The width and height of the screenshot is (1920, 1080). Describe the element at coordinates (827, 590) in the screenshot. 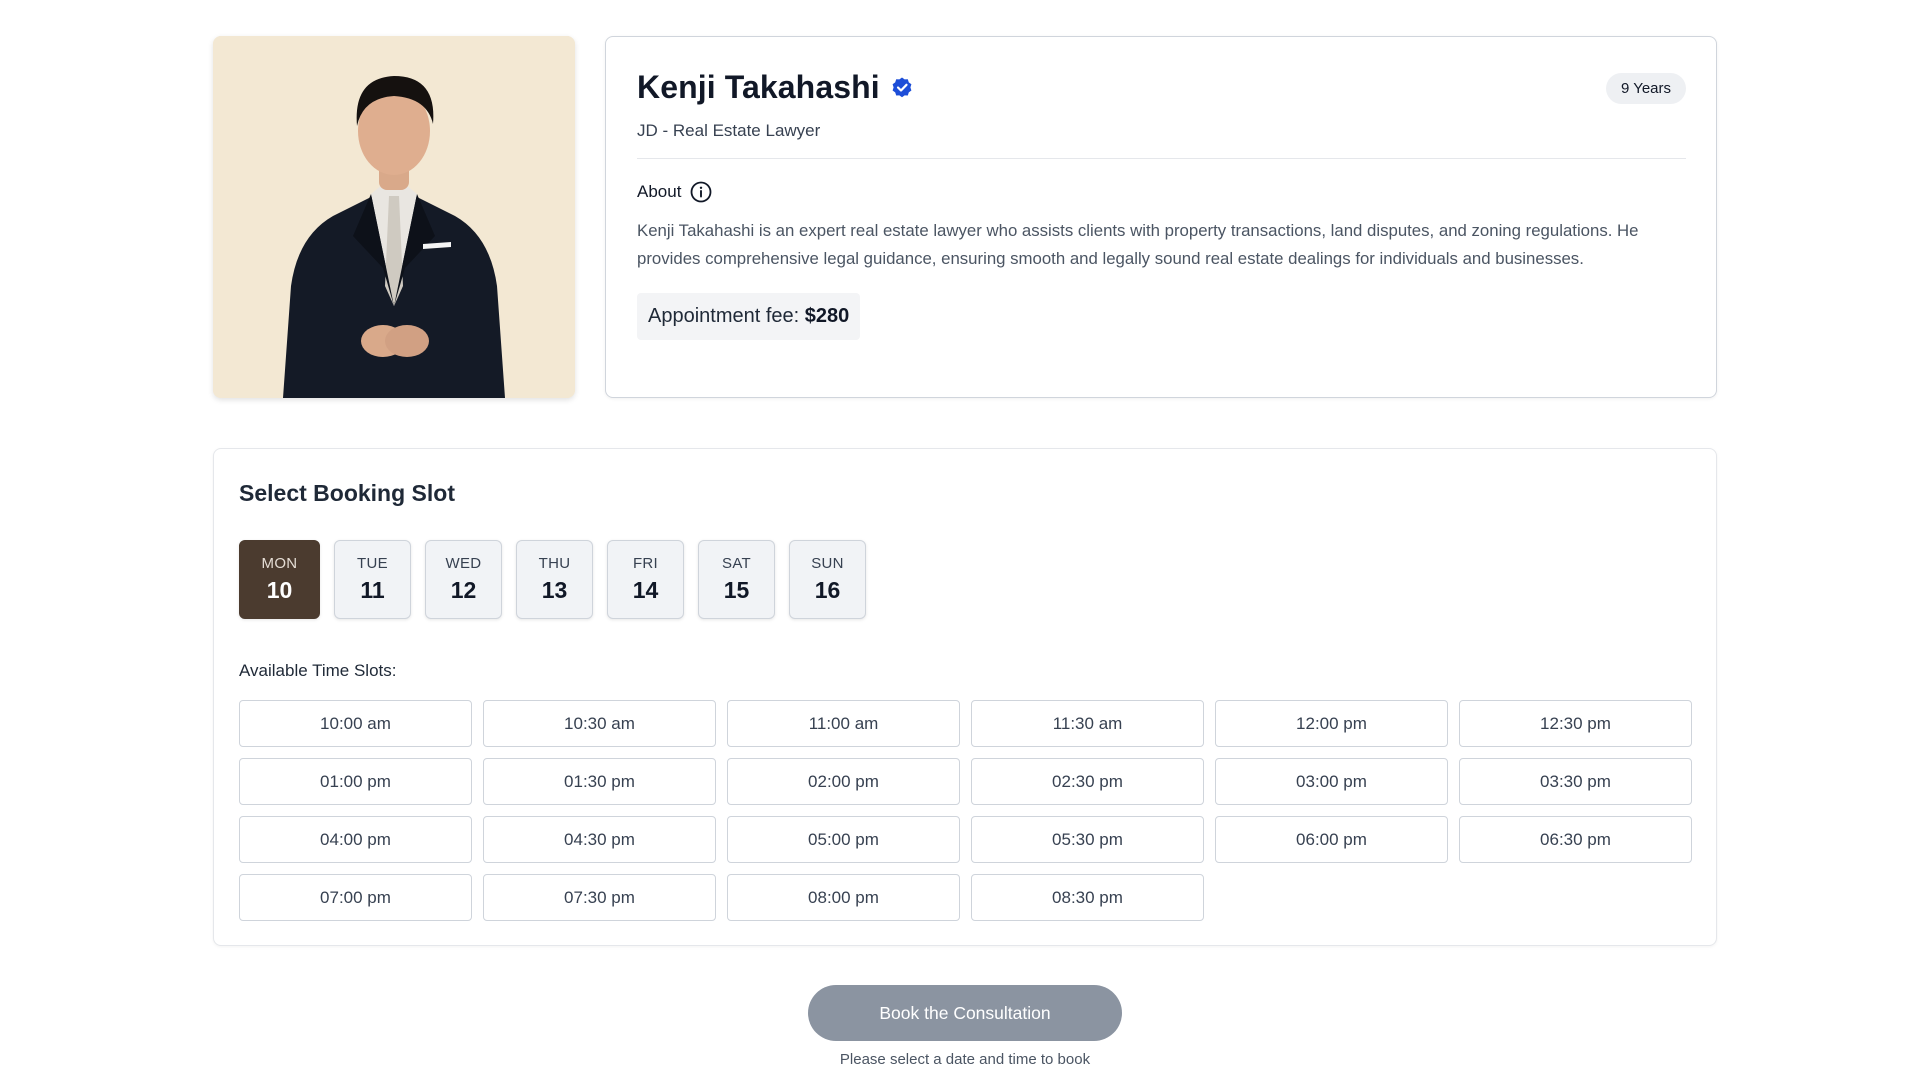

I see `day-number: 16` at that location.